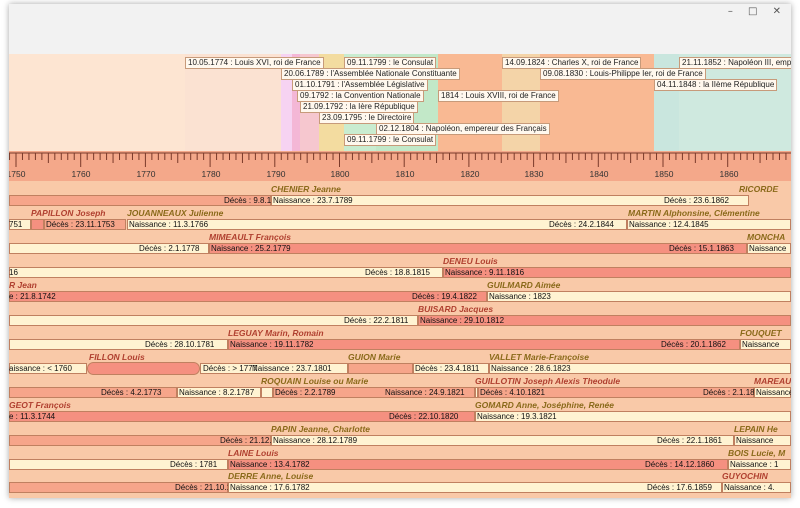  I want to click on person-name: MIMEAULT François, so click(250, 237).